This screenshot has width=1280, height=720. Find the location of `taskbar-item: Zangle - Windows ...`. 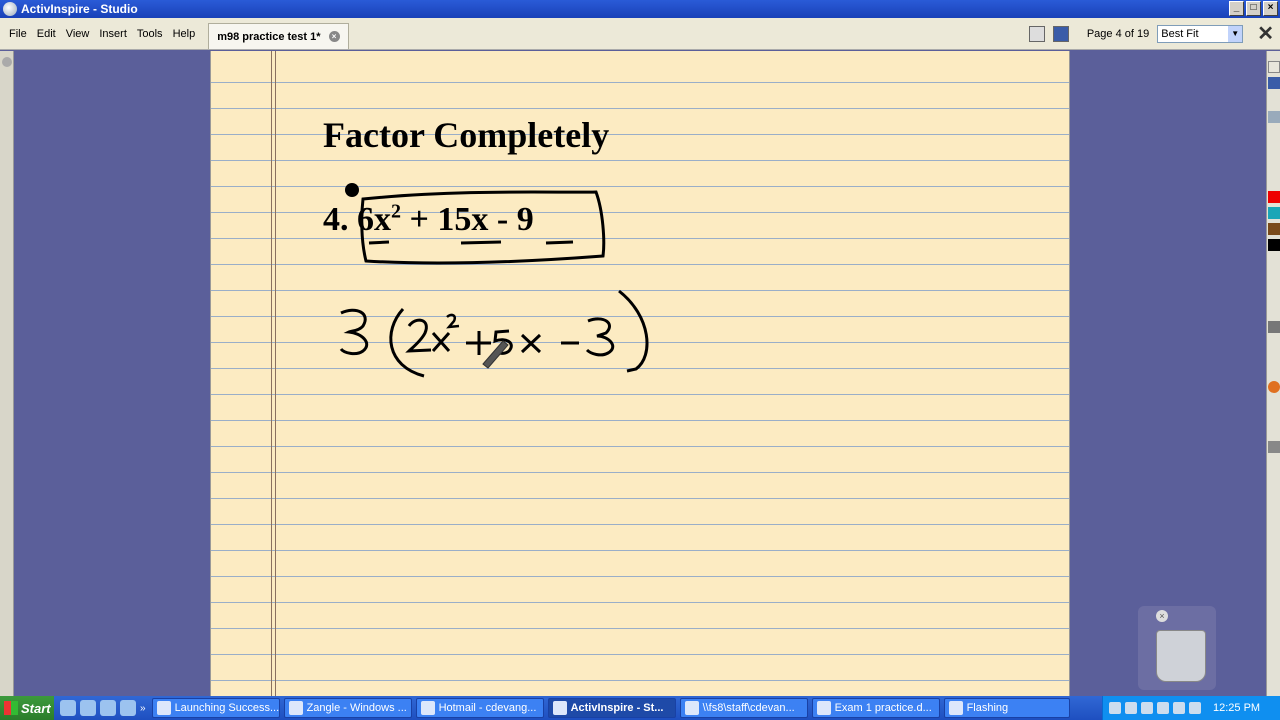

taskbar-item: Zangle - Windows ... is located at coordinates (347, 708).